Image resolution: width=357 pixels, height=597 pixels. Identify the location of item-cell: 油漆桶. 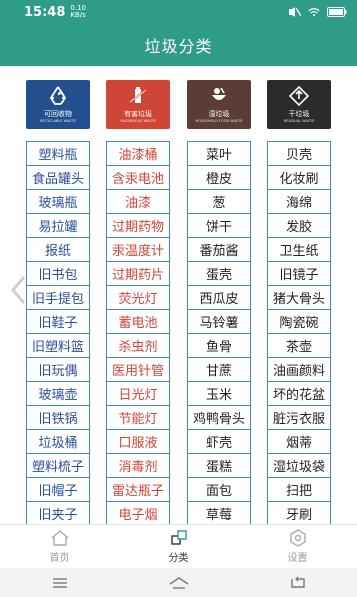
(138, 154).